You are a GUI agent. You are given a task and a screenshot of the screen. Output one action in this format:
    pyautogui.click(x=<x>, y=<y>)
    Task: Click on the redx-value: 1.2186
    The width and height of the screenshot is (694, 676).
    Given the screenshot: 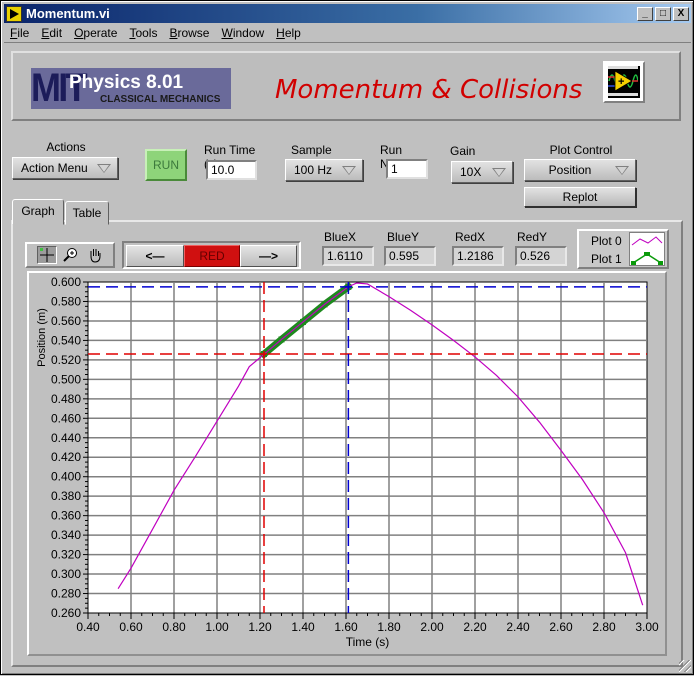 What is the action you would take?
    pyautogui.click(x=478, y=256)
    